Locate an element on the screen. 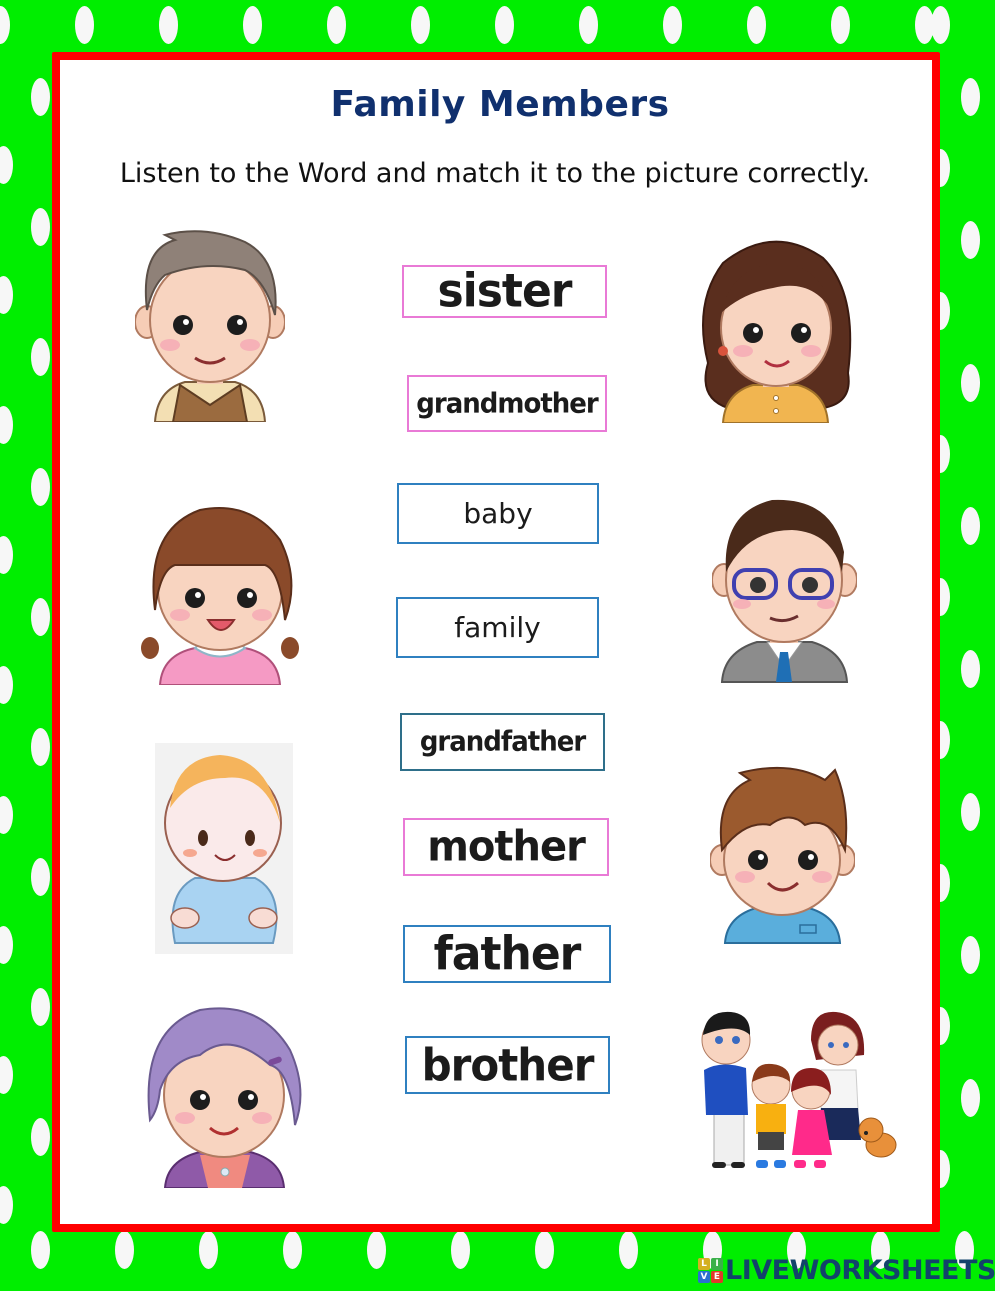  page-edge is located at coordinates (997, 645).